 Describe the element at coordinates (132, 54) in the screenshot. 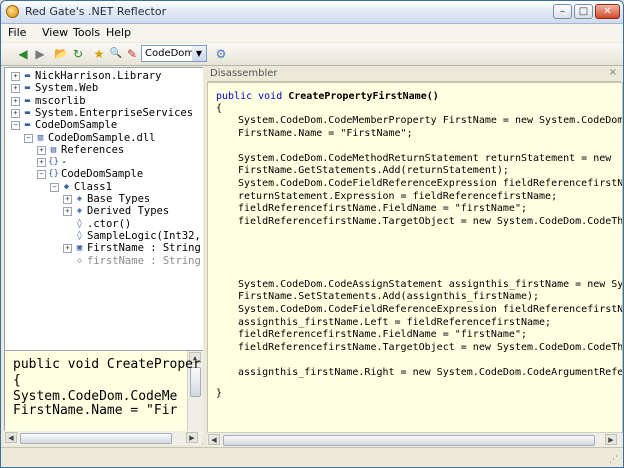

I see `disassemble-icon: ✎` at that location.